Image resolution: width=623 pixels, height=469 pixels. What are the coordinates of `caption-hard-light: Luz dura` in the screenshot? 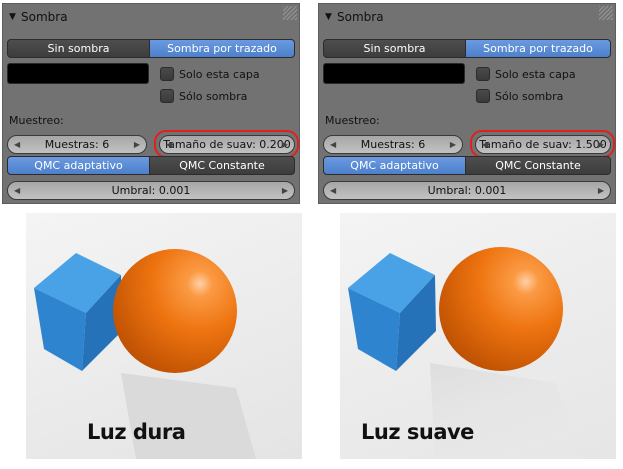 It's located at (136, 432).